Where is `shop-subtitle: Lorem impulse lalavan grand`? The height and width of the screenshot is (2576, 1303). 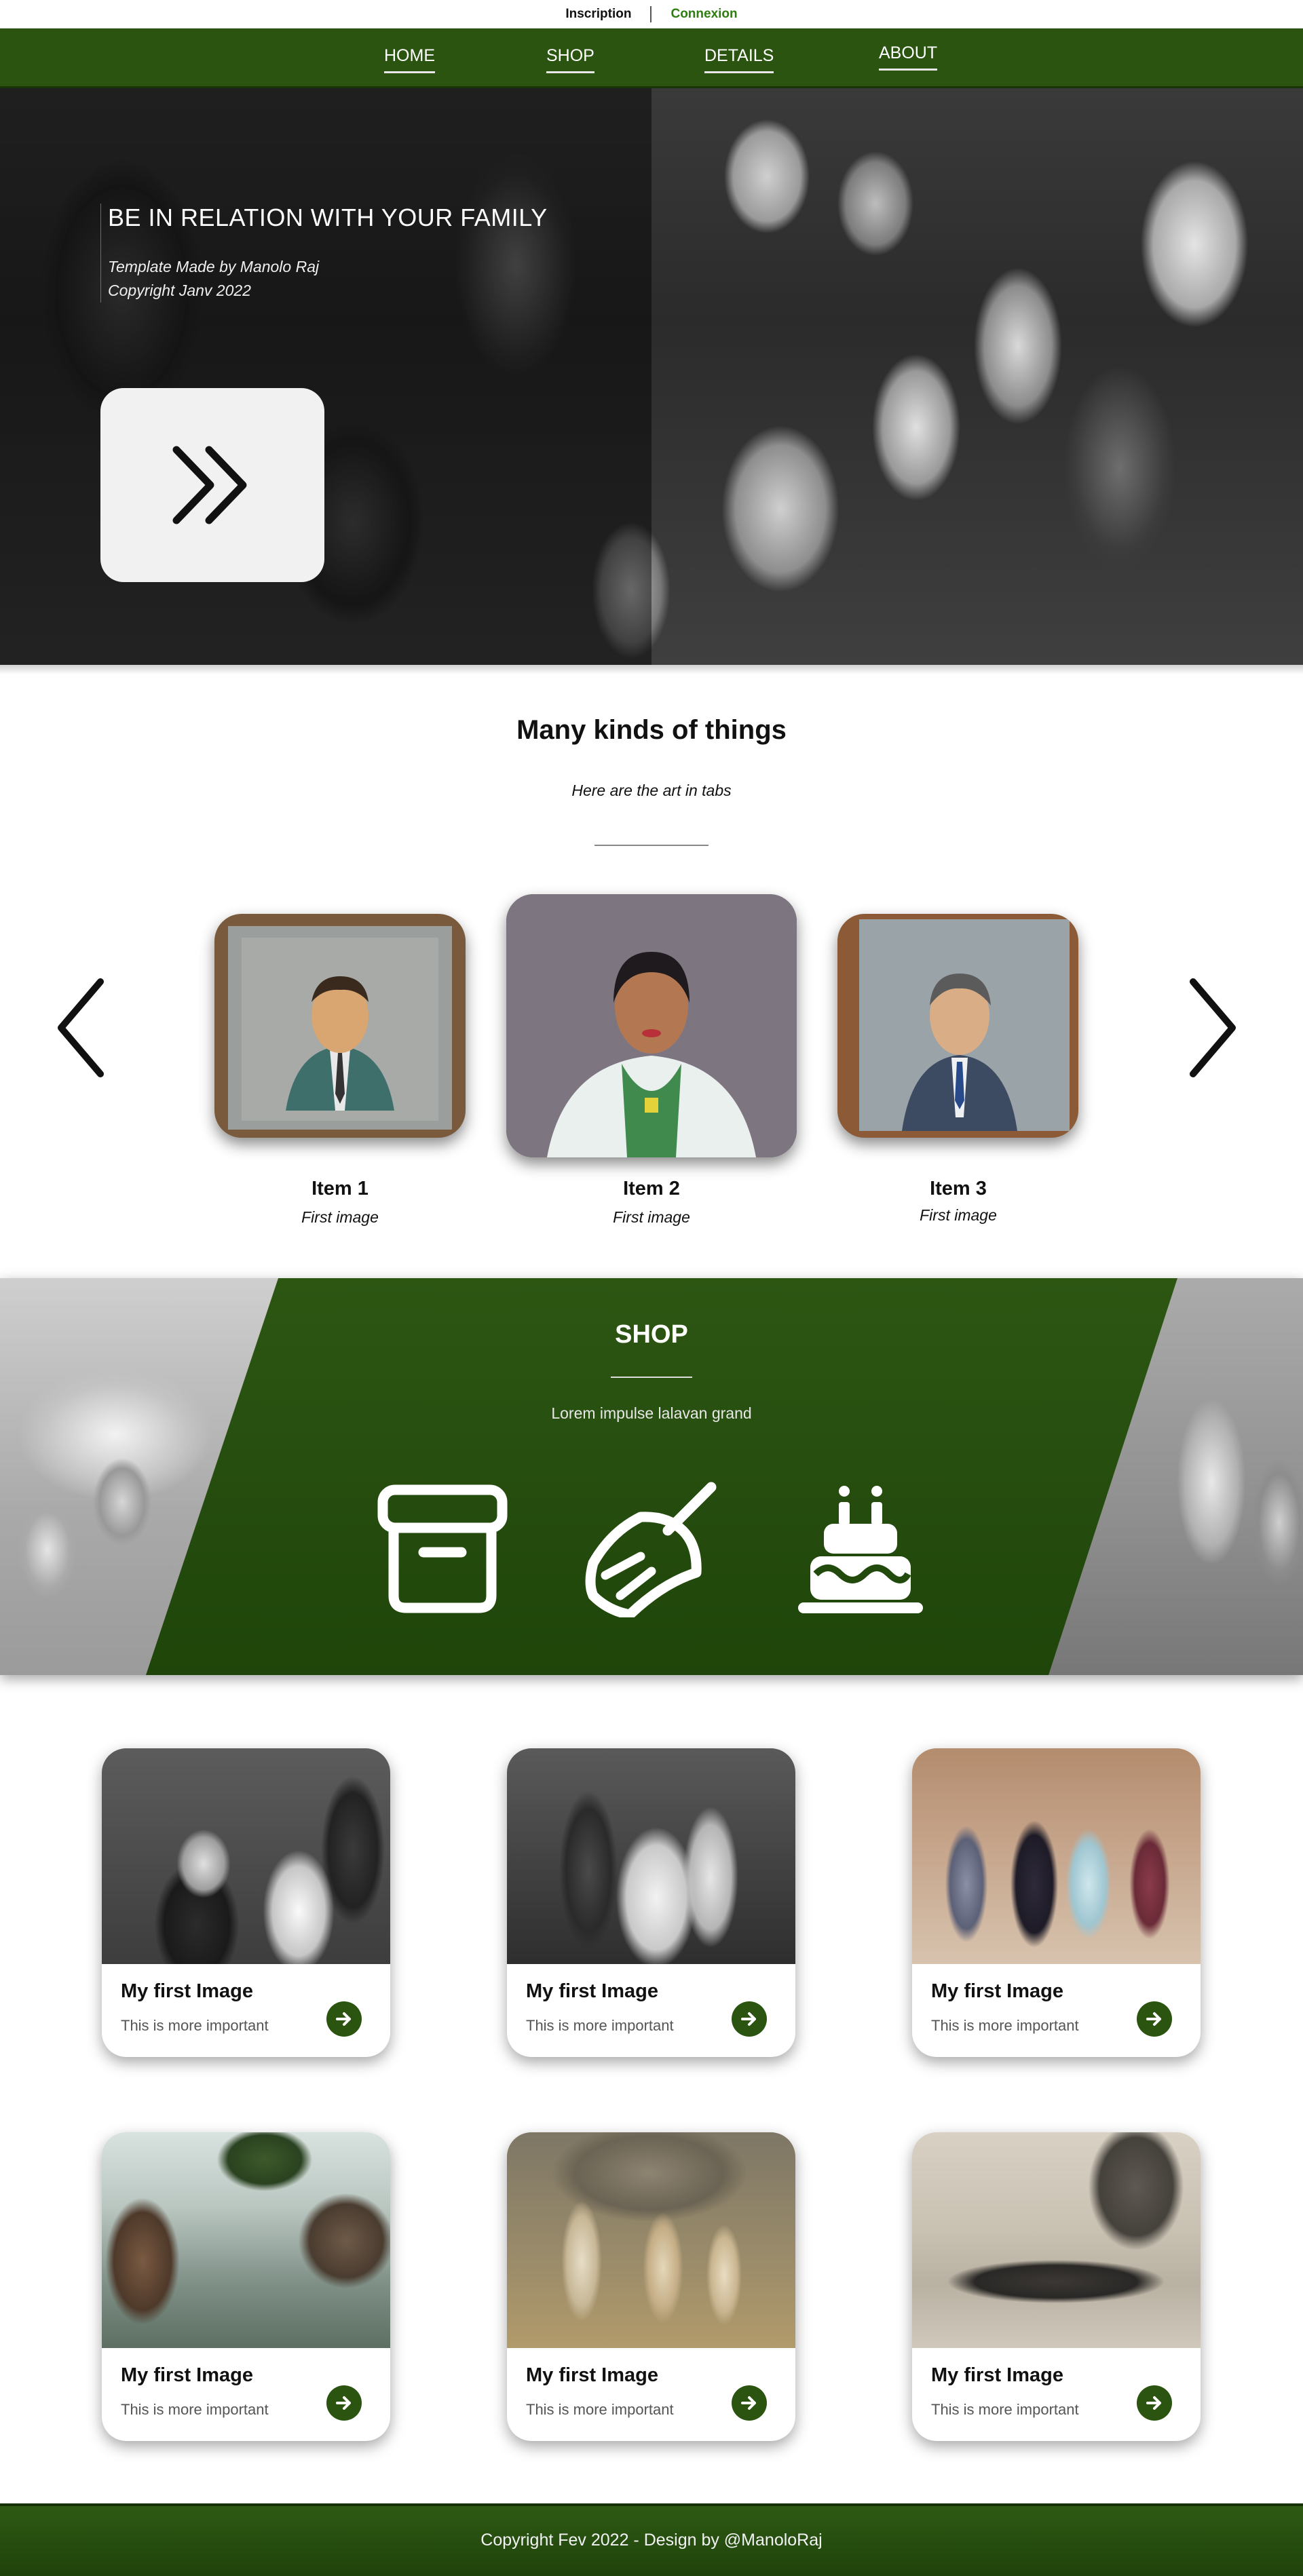 shop-subtitle: Lorem impulse lalavan grand is located at coordinates (651, 1413).